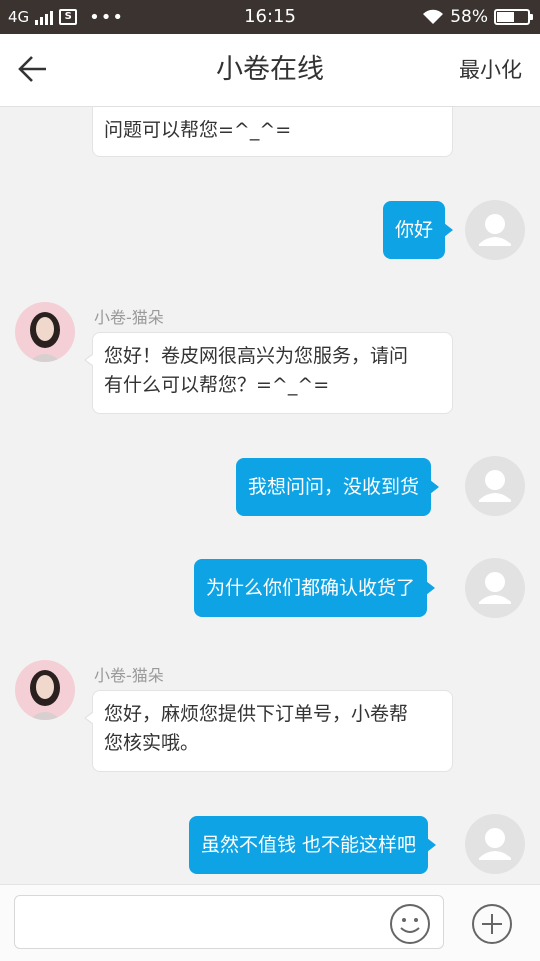  I want to click on user-message: 你好, so click(418, 230).